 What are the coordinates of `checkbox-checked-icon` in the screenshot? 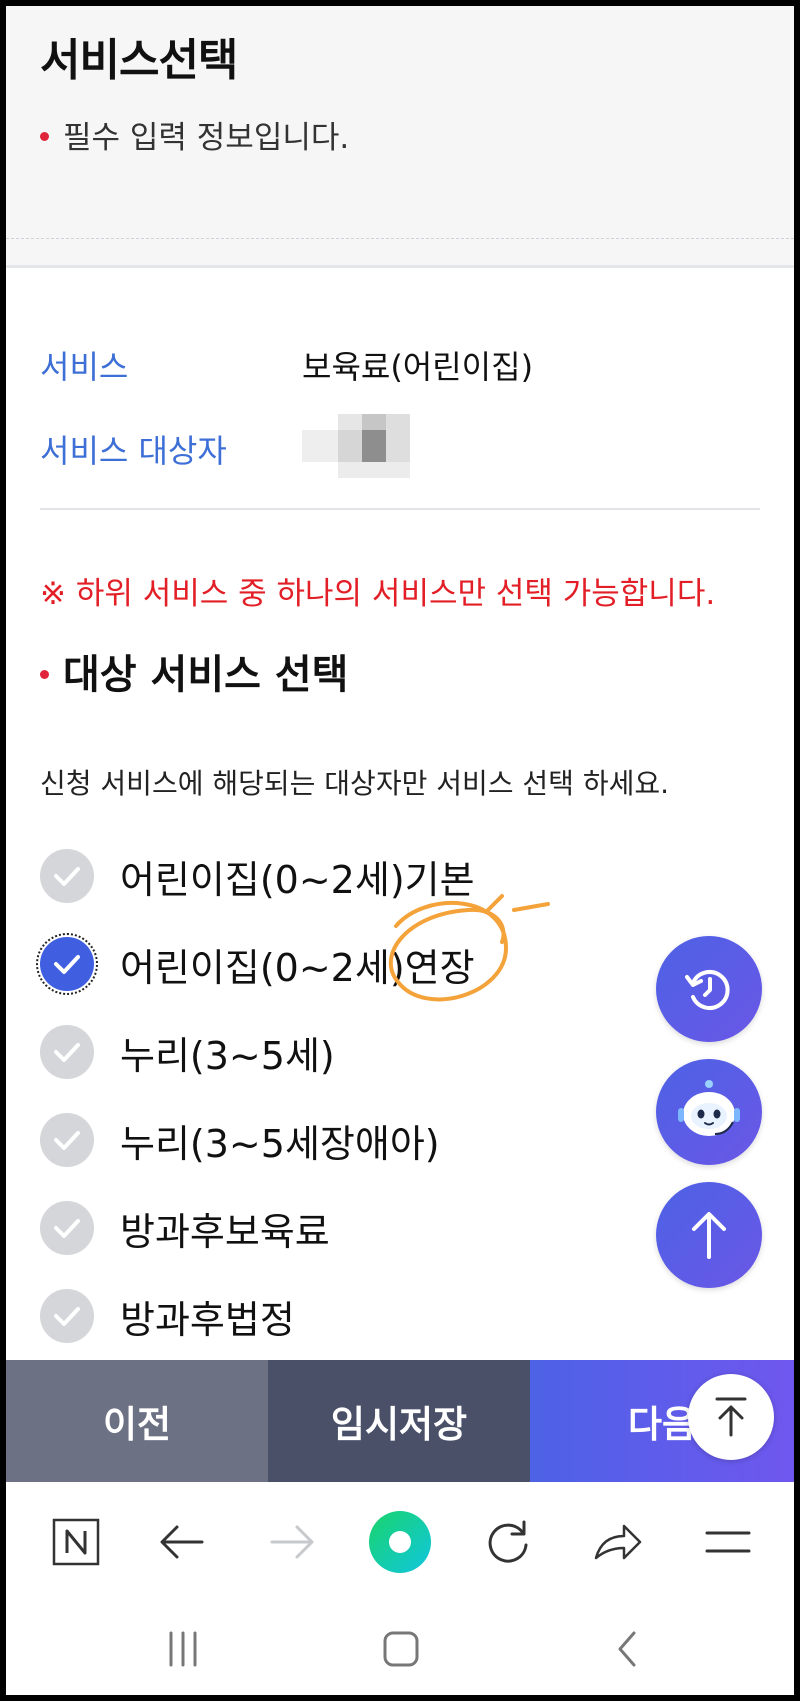 It's located at (67, 964).